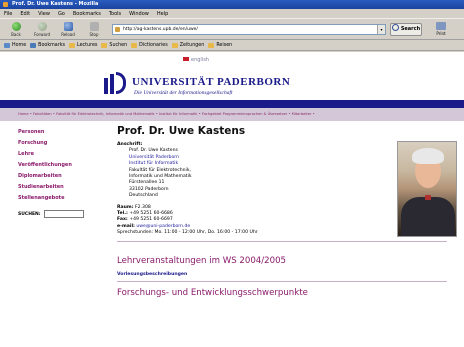  I want to click on menu-help: Help, so click(162, 14).